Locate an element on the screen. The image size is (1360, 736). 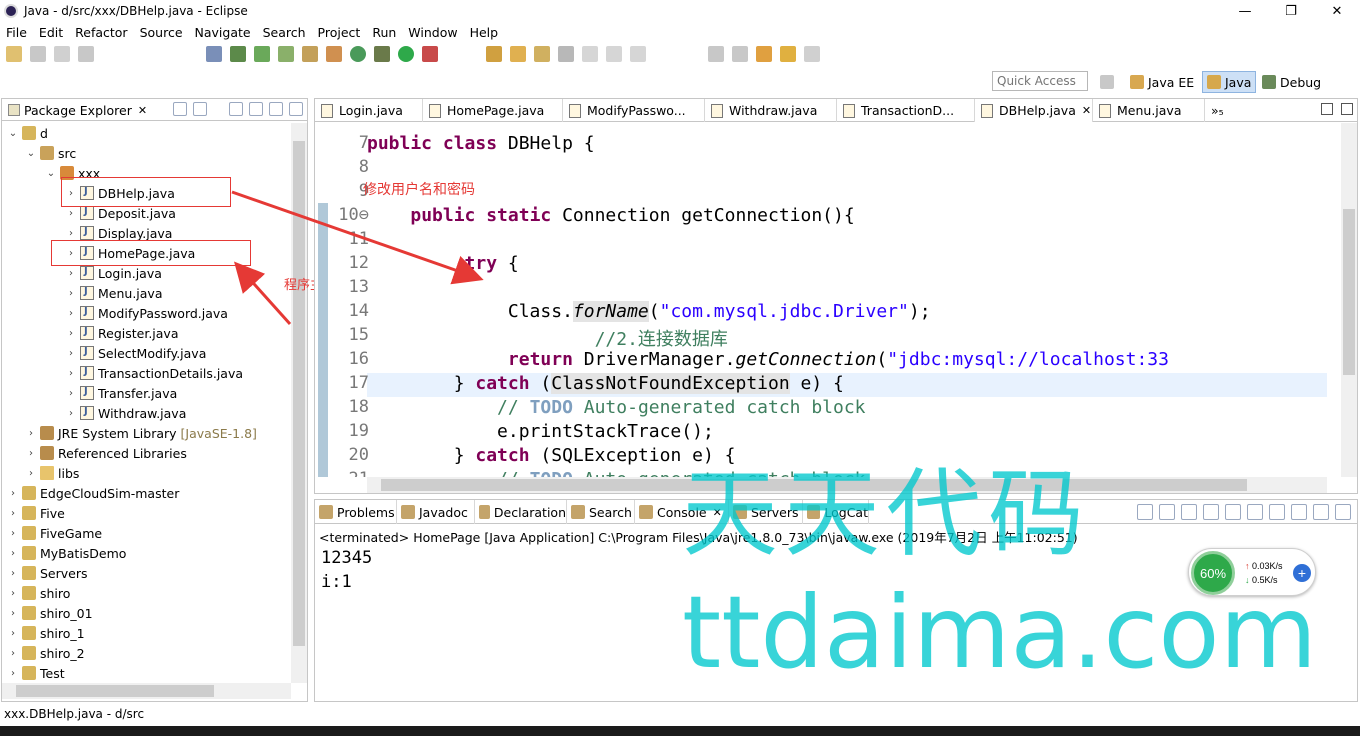
editor-tab: HomePage.java is located at coordinates (493, 110).